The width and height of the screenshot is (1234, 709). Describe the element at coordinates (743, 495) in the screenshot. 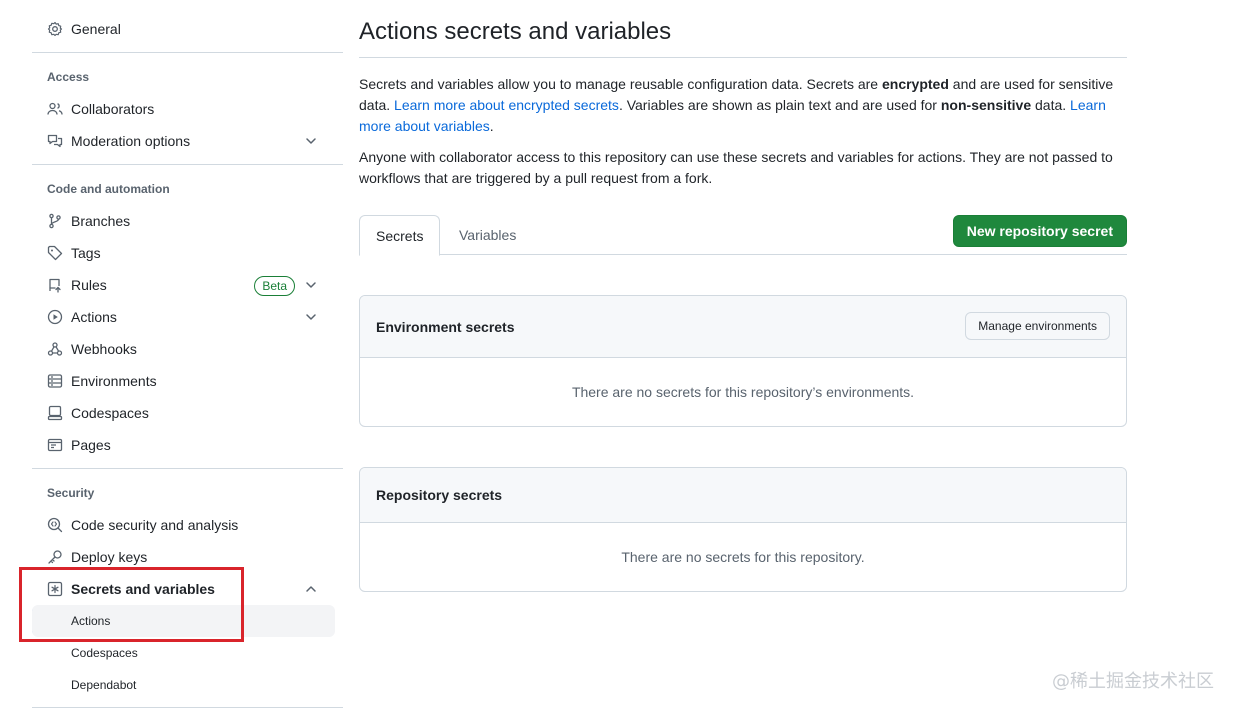

I see `repository-secrets-header: Repository secrets` at that location.